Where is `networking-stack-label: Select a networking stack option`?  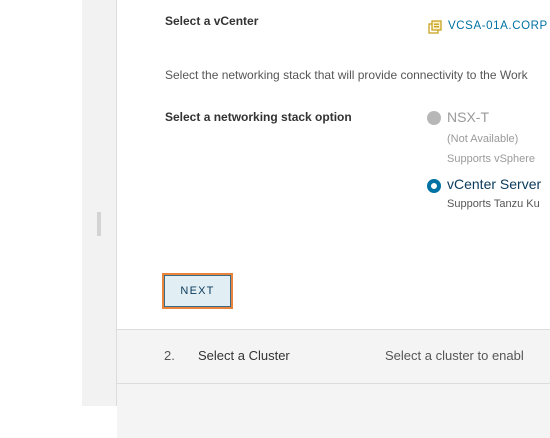
networking-stack-label: Select a networking stack option is located at coordinates (258, 117).